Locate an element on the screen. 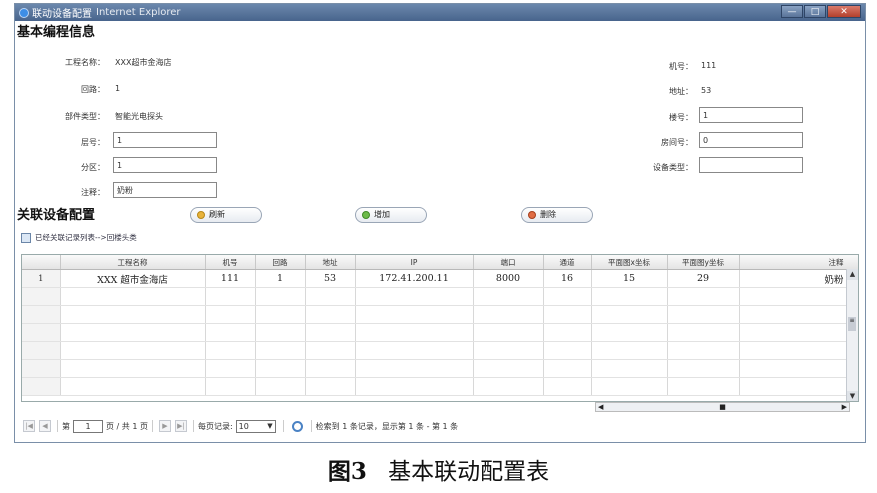  window-subtitle: Internet Explorer is located at coordinates (138, 12).